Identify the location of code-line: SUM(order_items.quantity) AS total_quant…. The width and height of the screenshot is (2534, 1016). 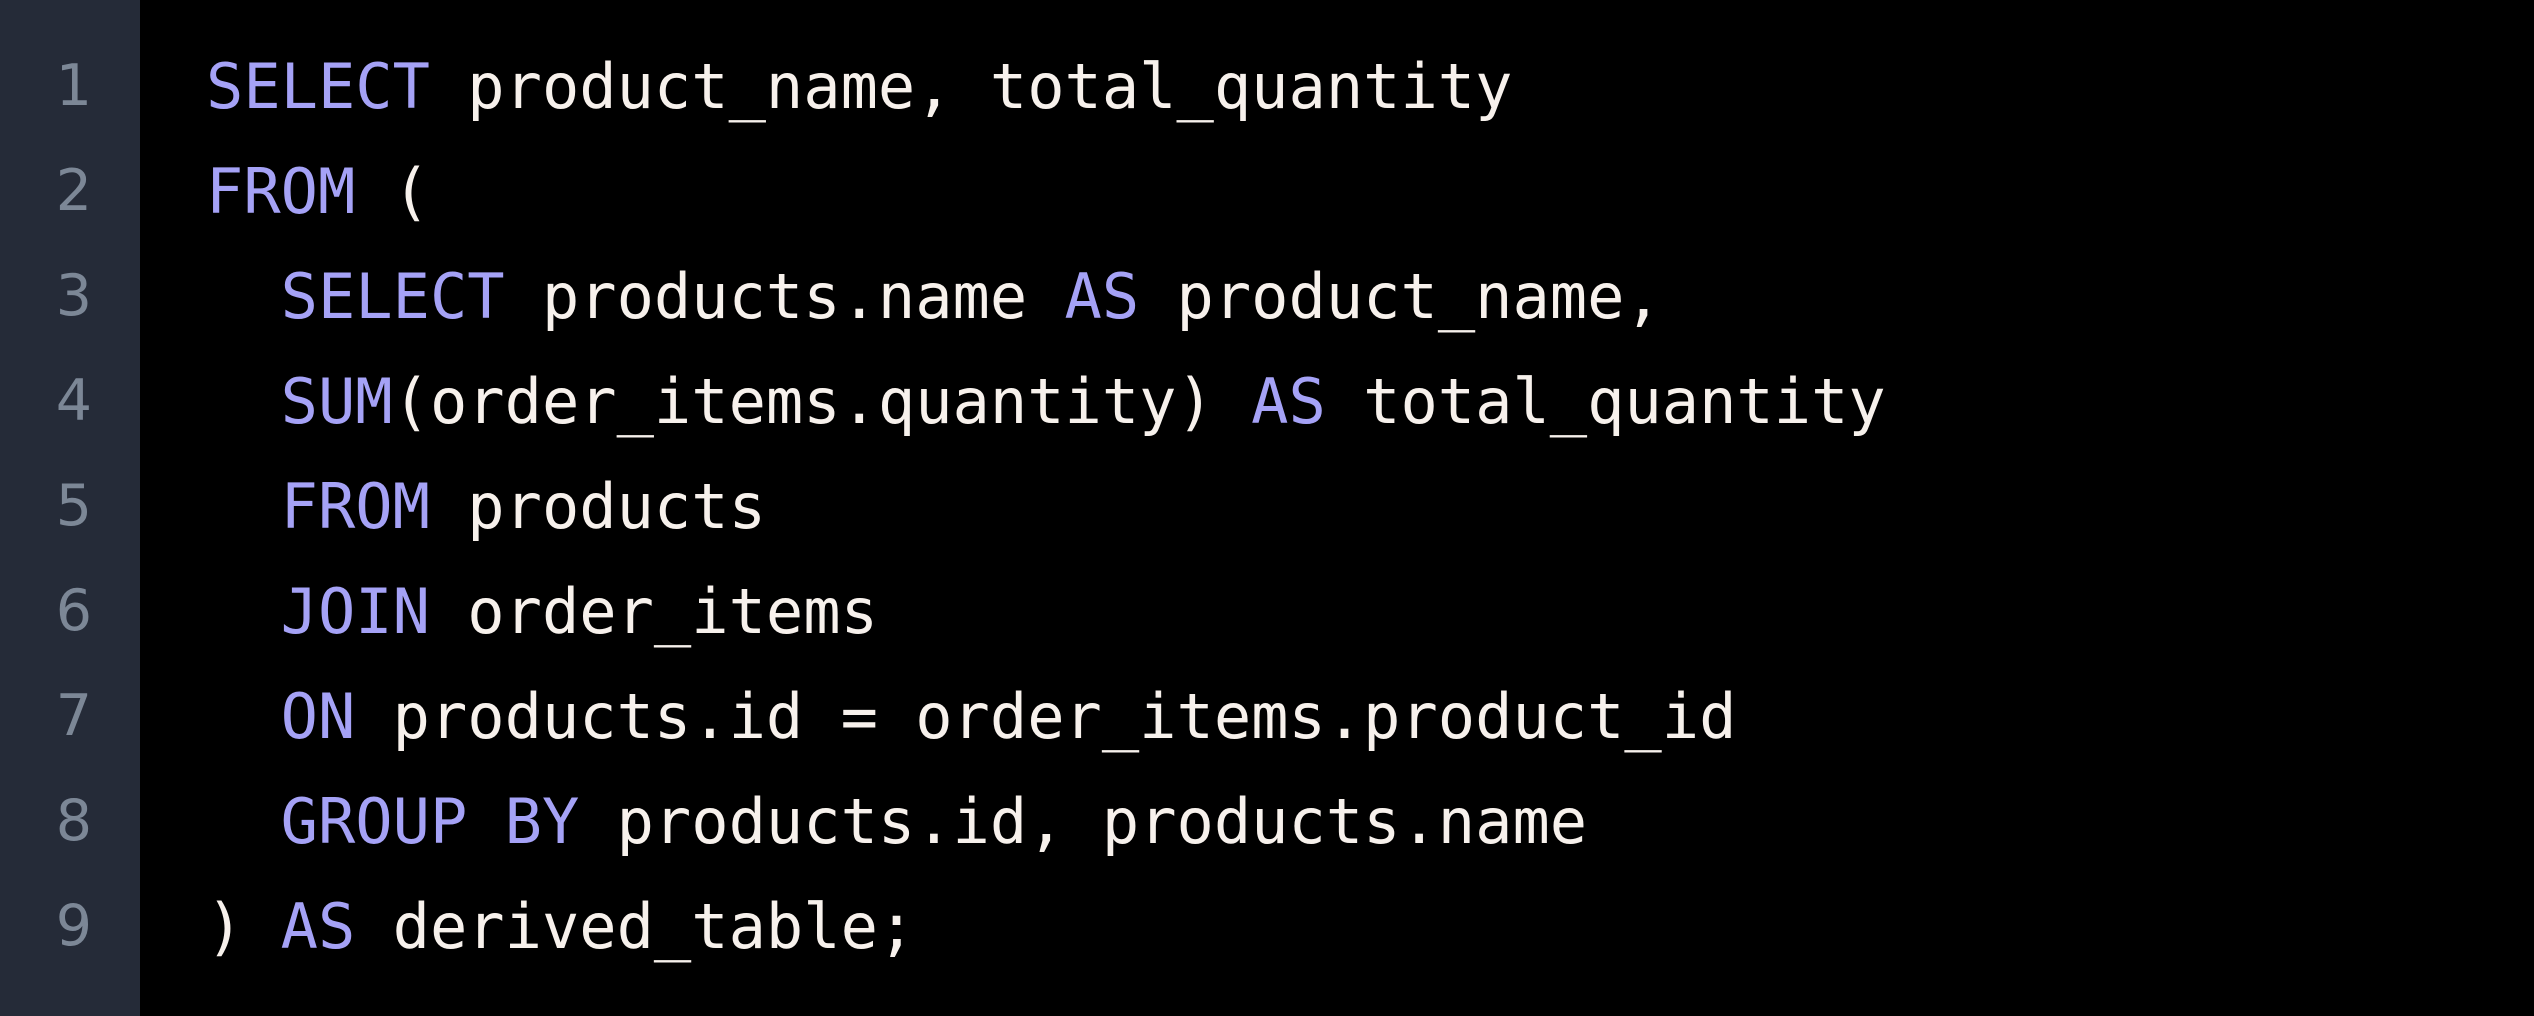
(1370, 401).